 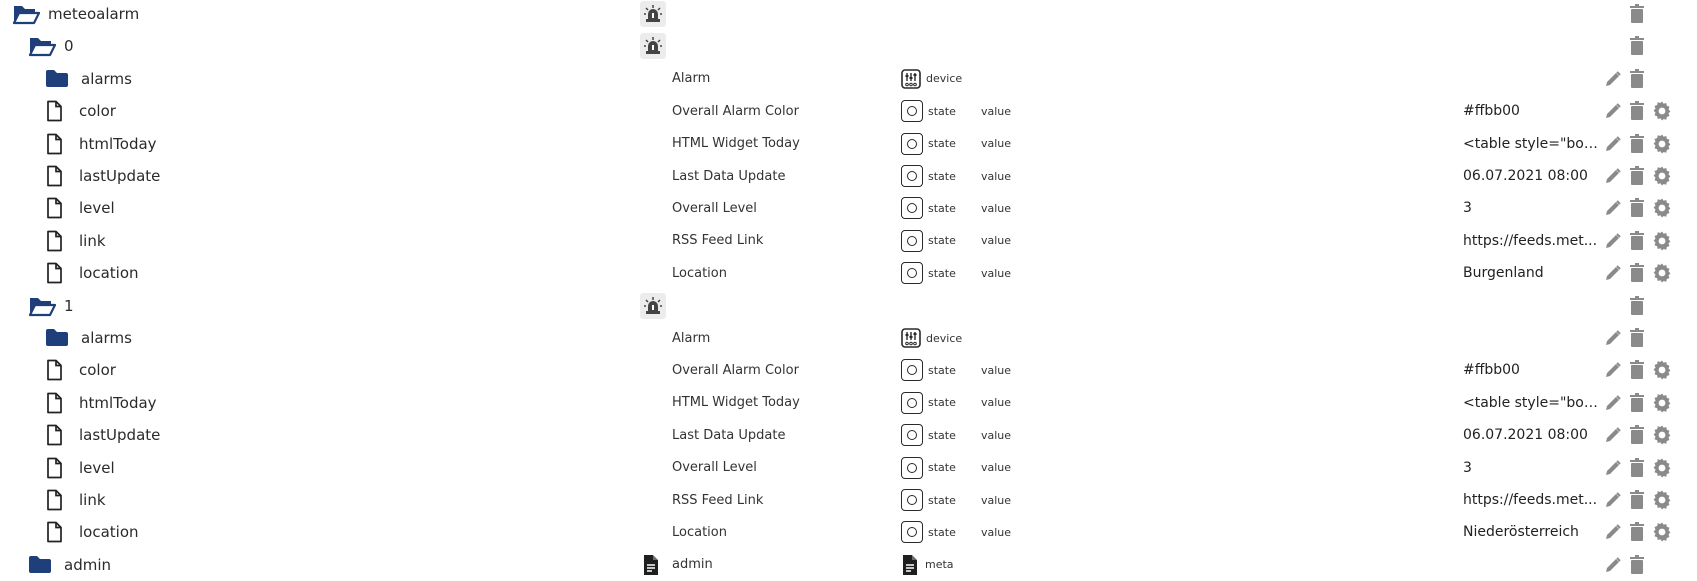 I want to click on object-type-label: state, so click(x=942, y=500).